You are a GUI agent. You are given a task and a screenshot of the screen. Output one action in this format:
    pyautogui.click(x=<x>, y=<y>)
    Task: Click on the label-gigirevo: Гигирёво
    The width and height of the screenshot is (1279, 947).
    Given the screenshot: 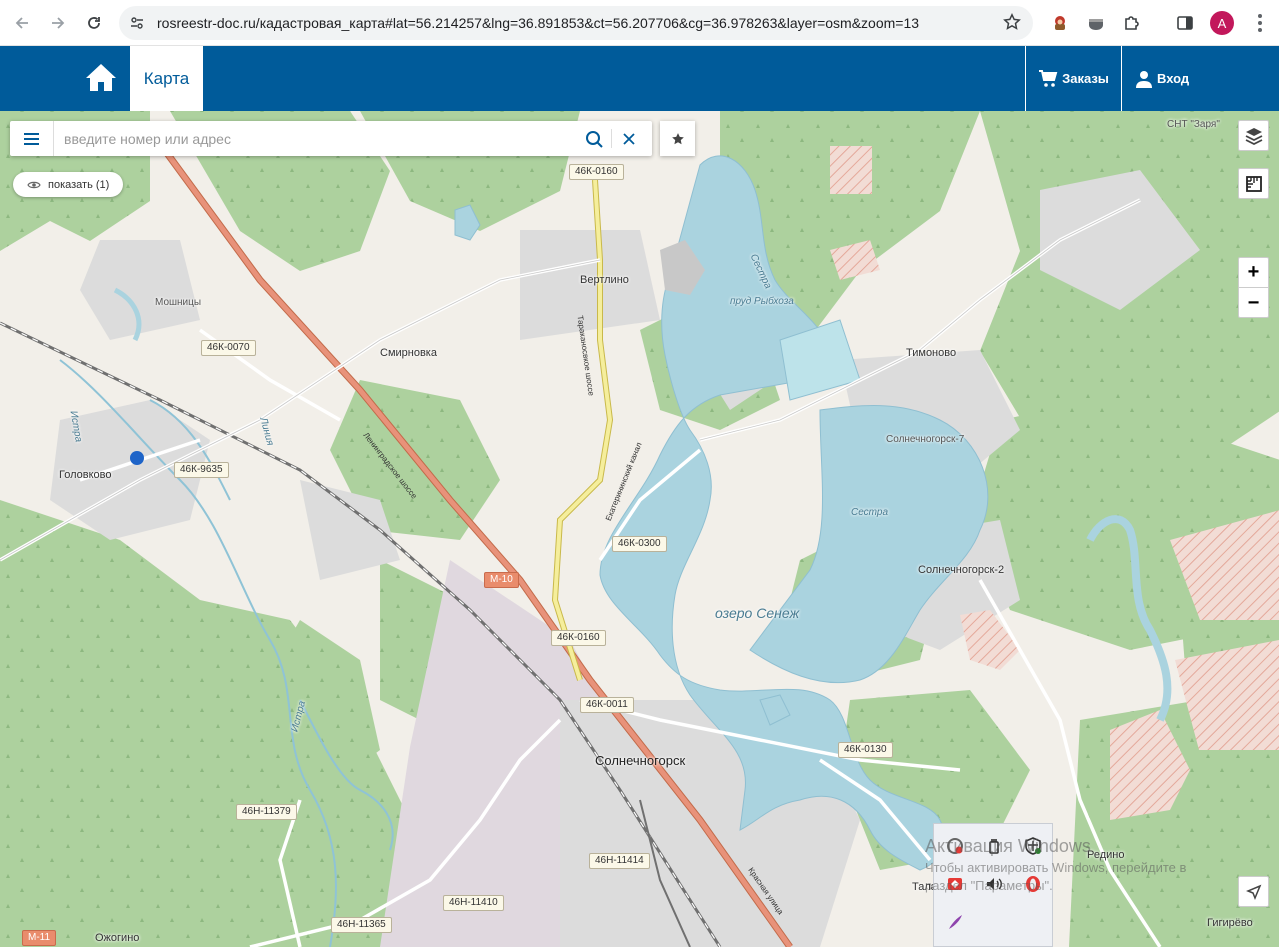 What is the action you would take?
    pyautogui.click(x=1230, y=923)
    